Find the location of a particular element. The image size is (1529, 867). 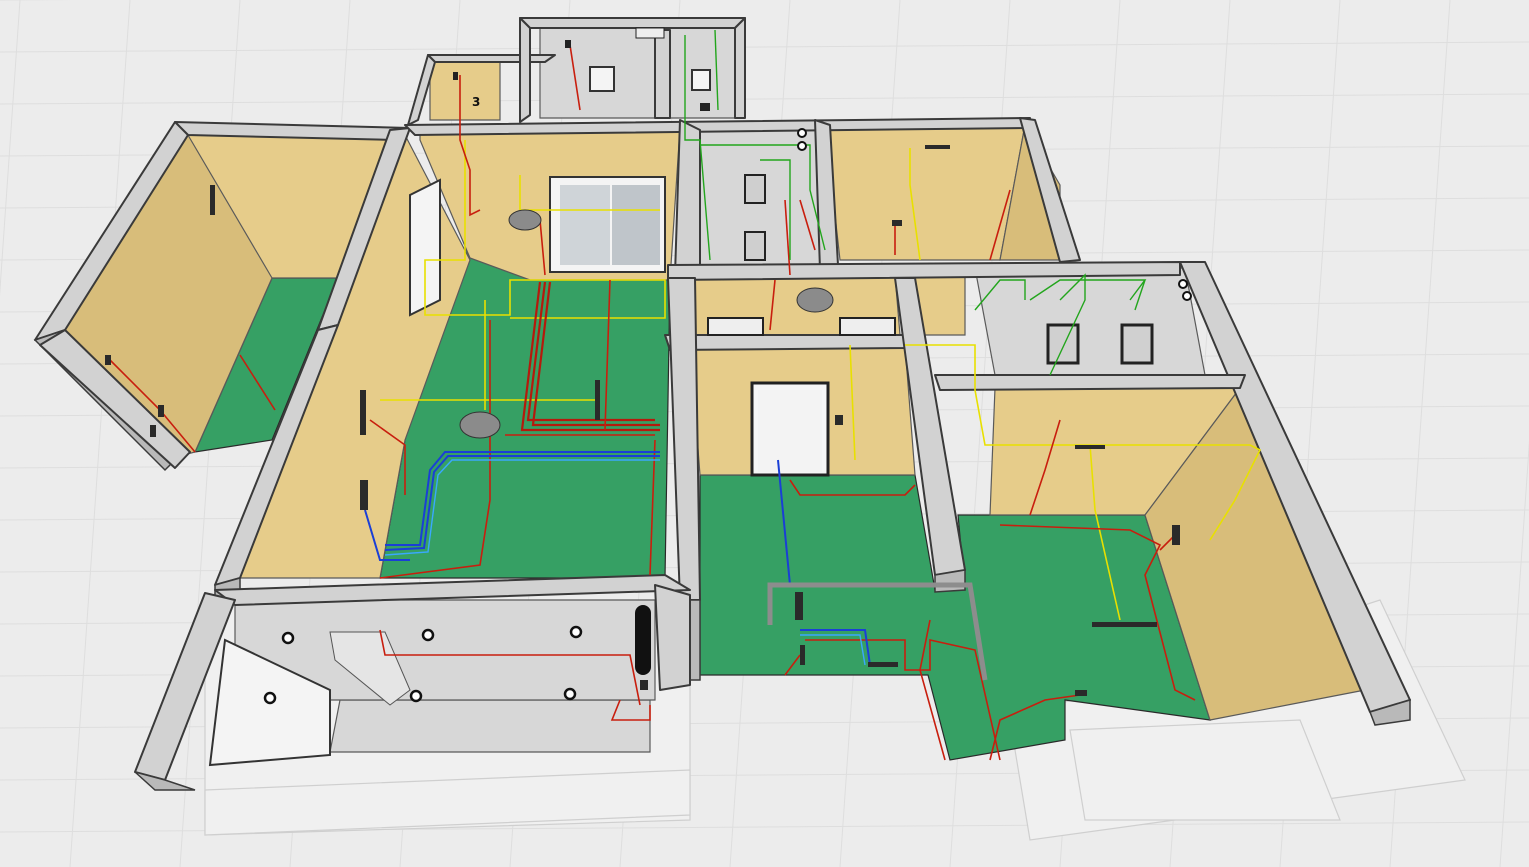

fixture-marker: 3 is located at coordinates (476, 102).